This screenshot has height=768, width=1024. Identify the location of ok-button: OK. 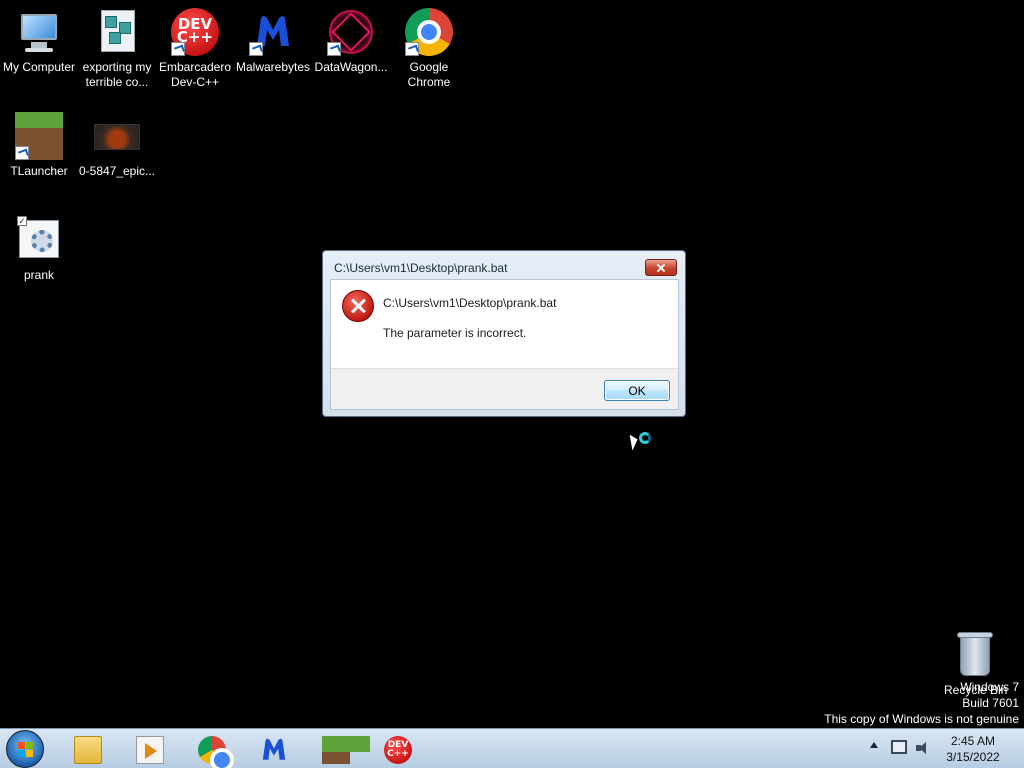
(637, 390).